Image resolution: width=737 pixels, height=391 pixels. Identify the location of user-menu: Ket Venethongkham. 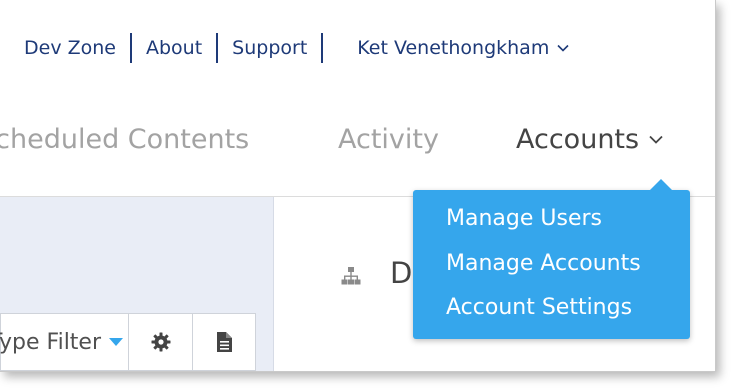
(446, 48).